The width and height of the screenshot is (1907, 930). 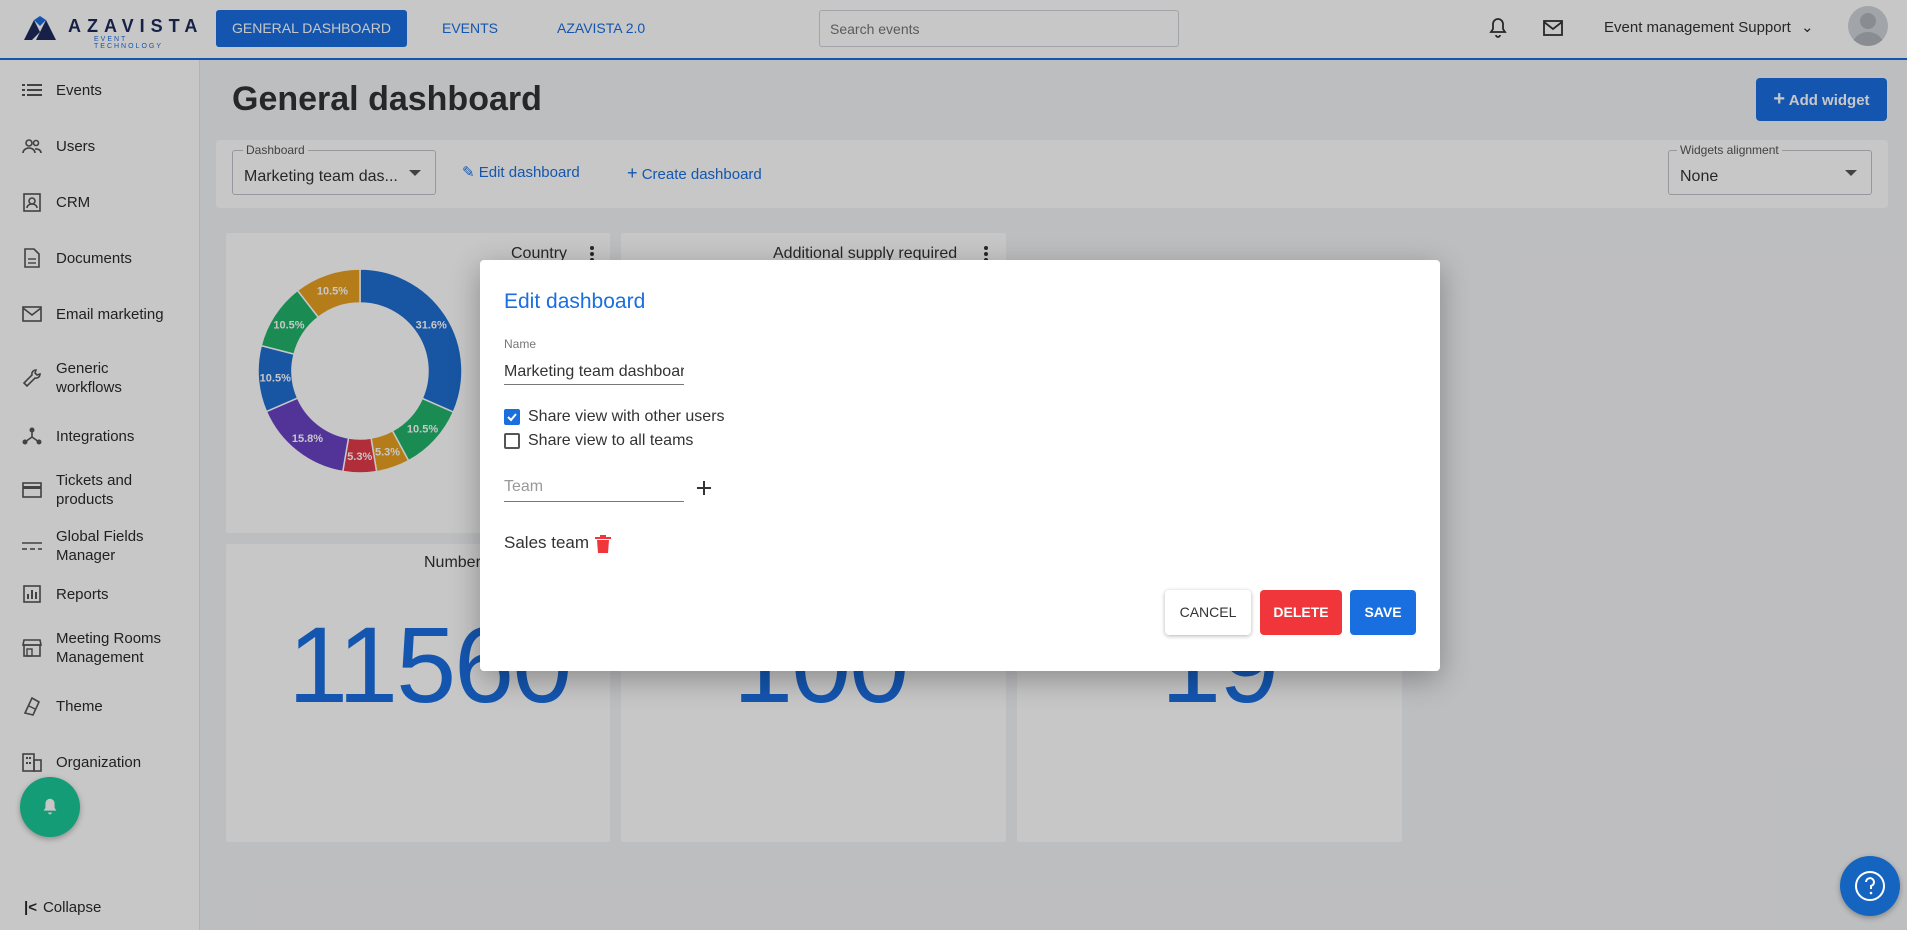 I want to click on delete-button: DELETE, so click(x=1301, y=612).